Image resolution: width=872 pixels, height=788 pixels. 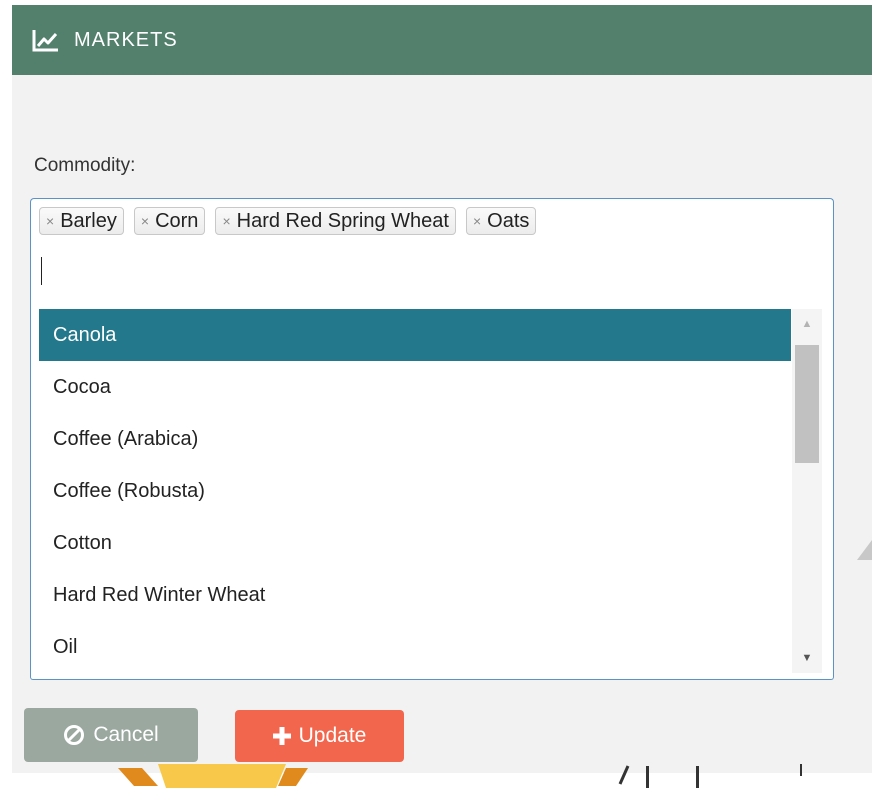 What do you see at coordinates (807, 324) in the screenshot?
I see `scroll-up-icon: ▲` at bounding box center [807, 324].